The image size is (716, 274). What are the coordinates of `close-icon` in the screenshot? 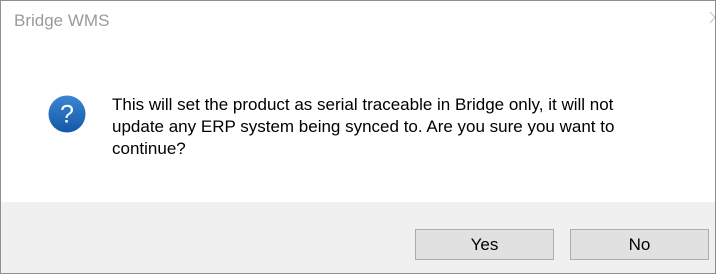 It's located at (710, 18).